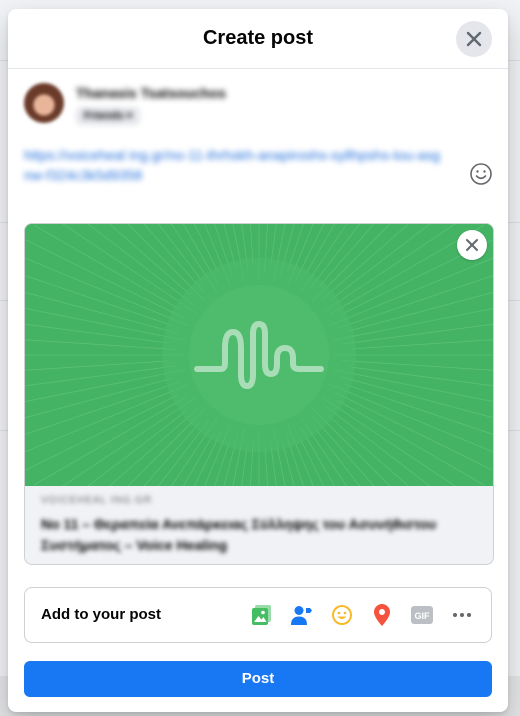 Image resolution: width=520 pixels, height=716 pixels. I want to click on tag-people-button, so click(302, 615).